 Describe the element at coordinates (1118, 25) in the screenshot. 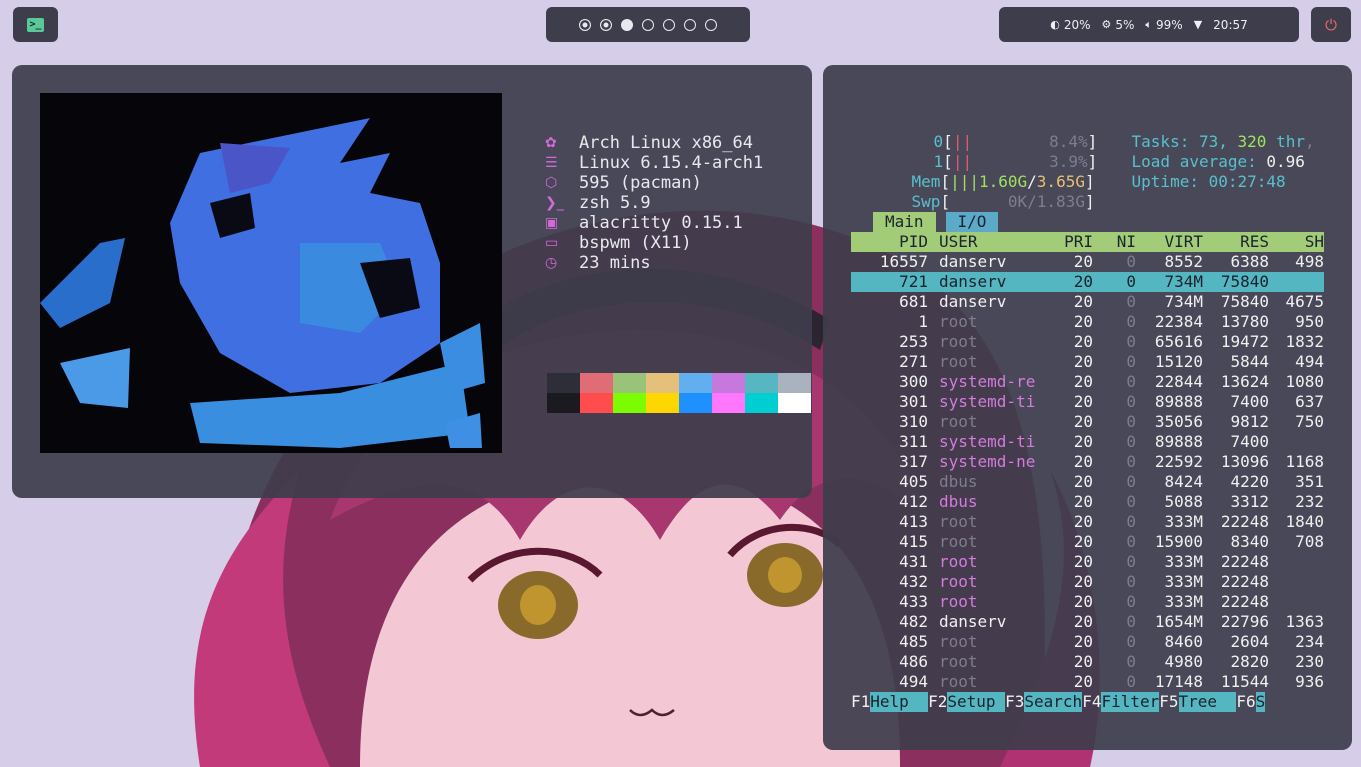

I see `cpu-indicator: ⚙ 5%` at that location.